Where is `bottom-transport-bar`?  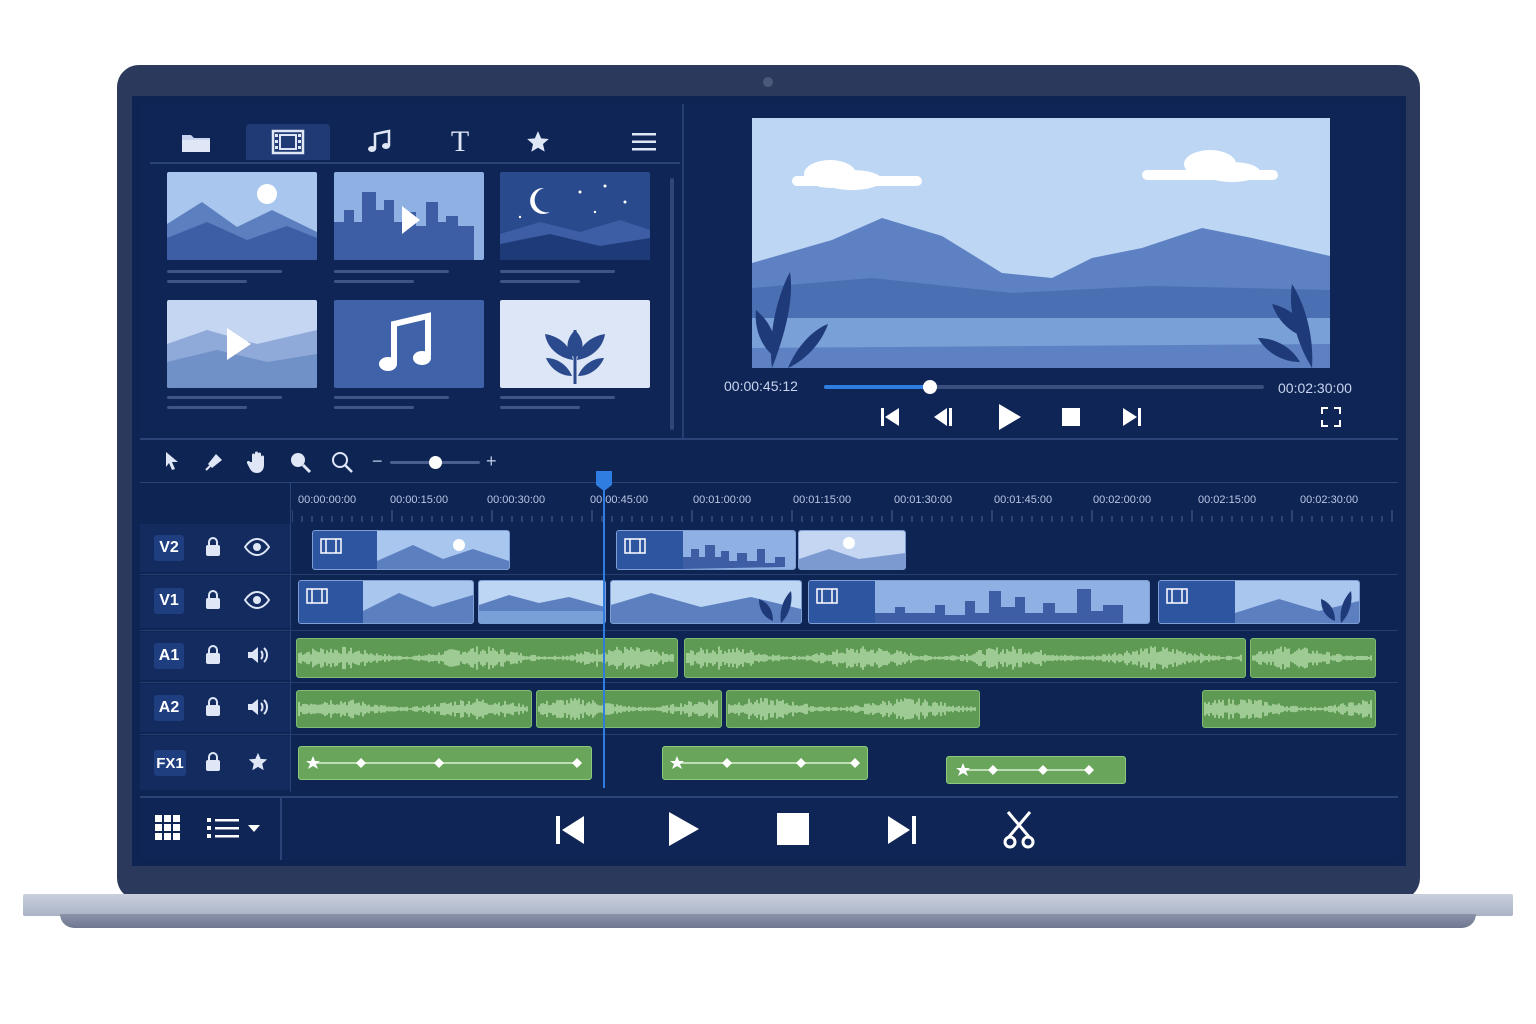
bottom-transport-bar is located at coordinates (769, 828).